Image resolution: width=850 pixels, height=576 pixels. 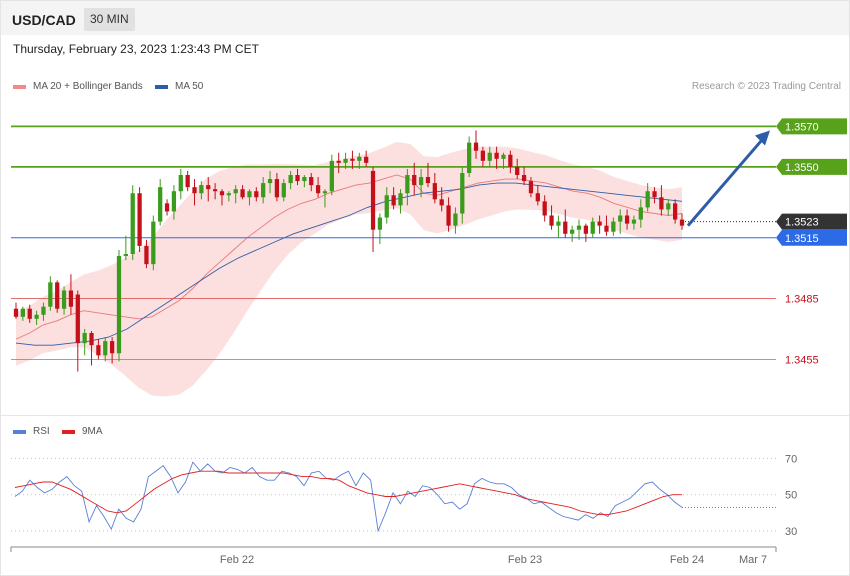 I want to click on x-tick-label: Feb 23, so click(x=525, y=560).